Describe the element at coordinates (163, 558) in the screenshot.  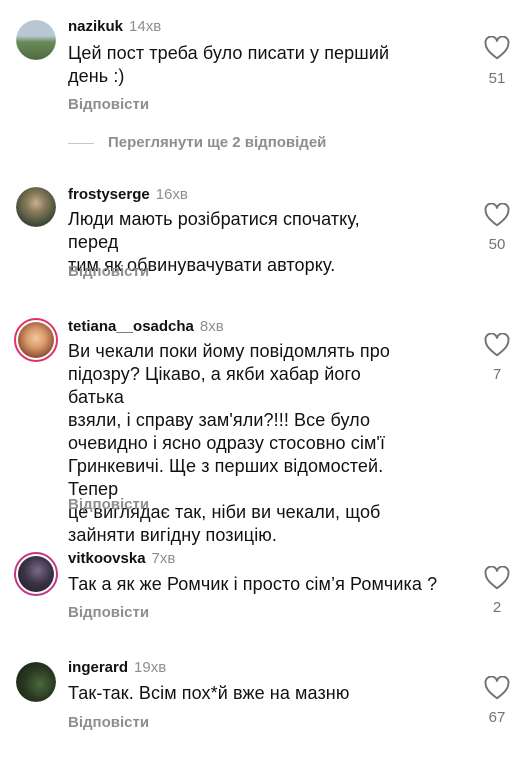
I see `comment-time: 7хв` at that location.